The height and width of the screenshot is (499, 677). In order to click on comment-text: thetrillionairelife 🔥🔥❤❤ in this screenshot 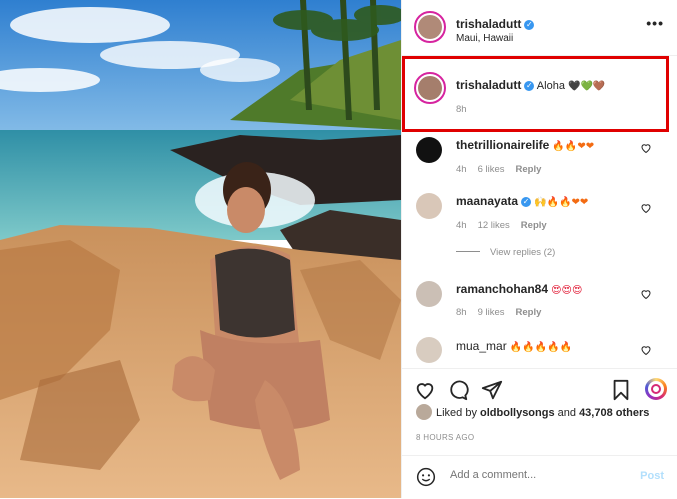, I will do `click(525, 146)`.